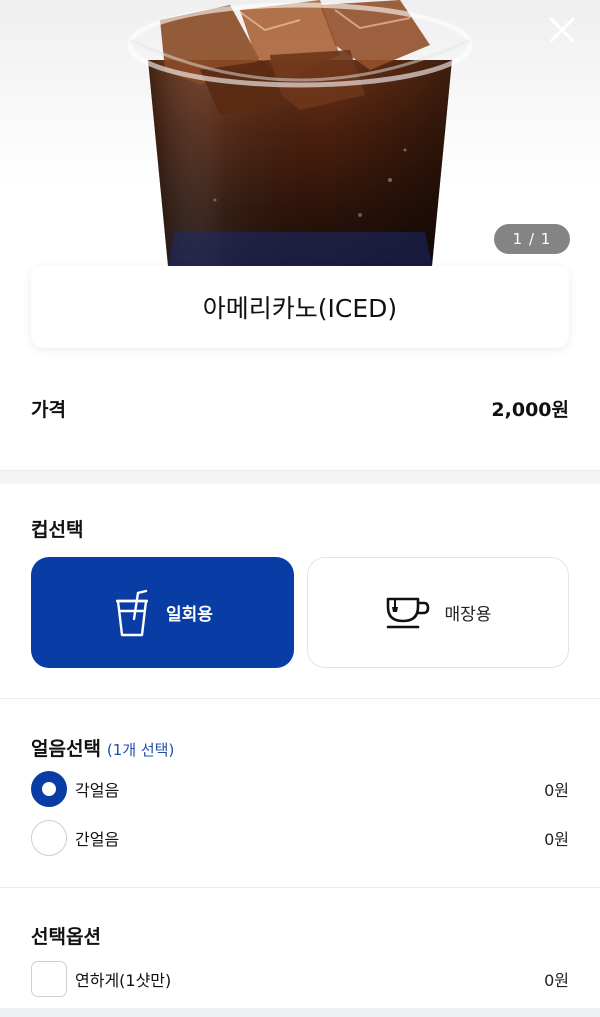 This screenshot has height=1017, width=600. Describe the element at coordinates (300, 408) in the screenshot. I see `price-row: 가격 2,000원` at that location.